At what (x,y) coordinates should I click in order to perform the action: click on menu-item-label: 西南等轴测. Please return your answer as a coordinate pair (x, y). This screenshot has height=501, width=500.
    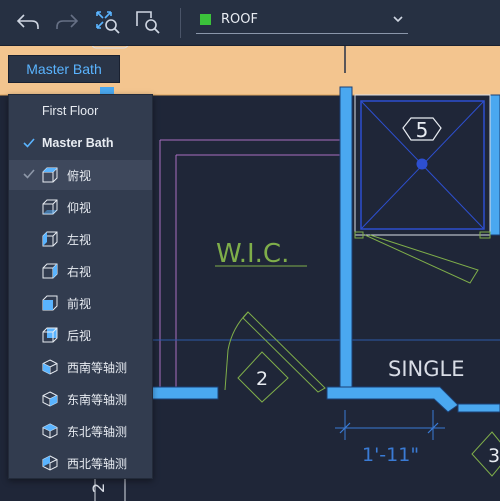
    Looking at the image, I should click on (97, 368).